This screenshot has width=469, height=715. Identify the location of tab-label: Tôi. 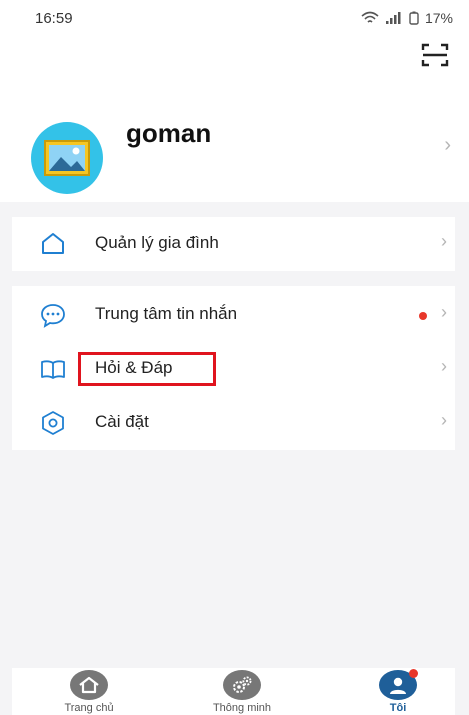
(398, 708).